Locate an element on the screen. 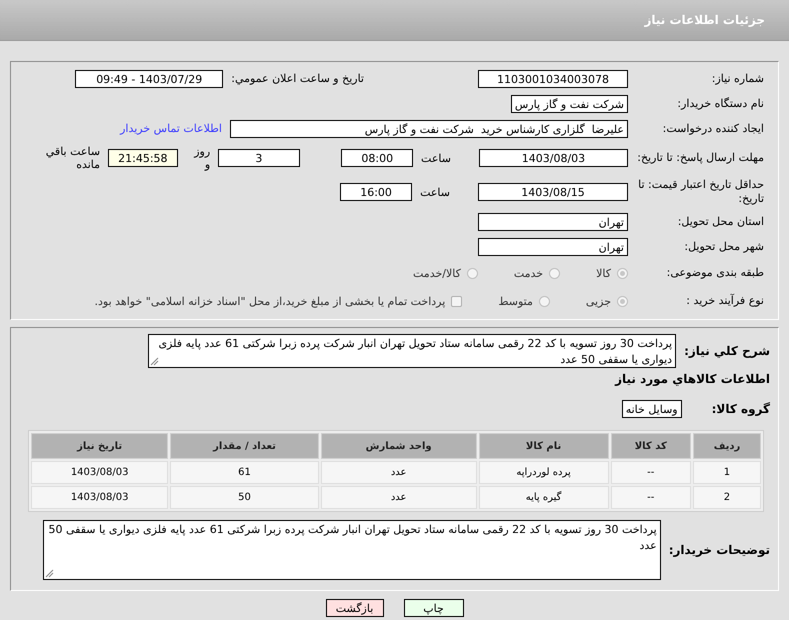 The width and height of the screenshot is (789, 620). column-header: ردیف is located at coordinates (726, 446).